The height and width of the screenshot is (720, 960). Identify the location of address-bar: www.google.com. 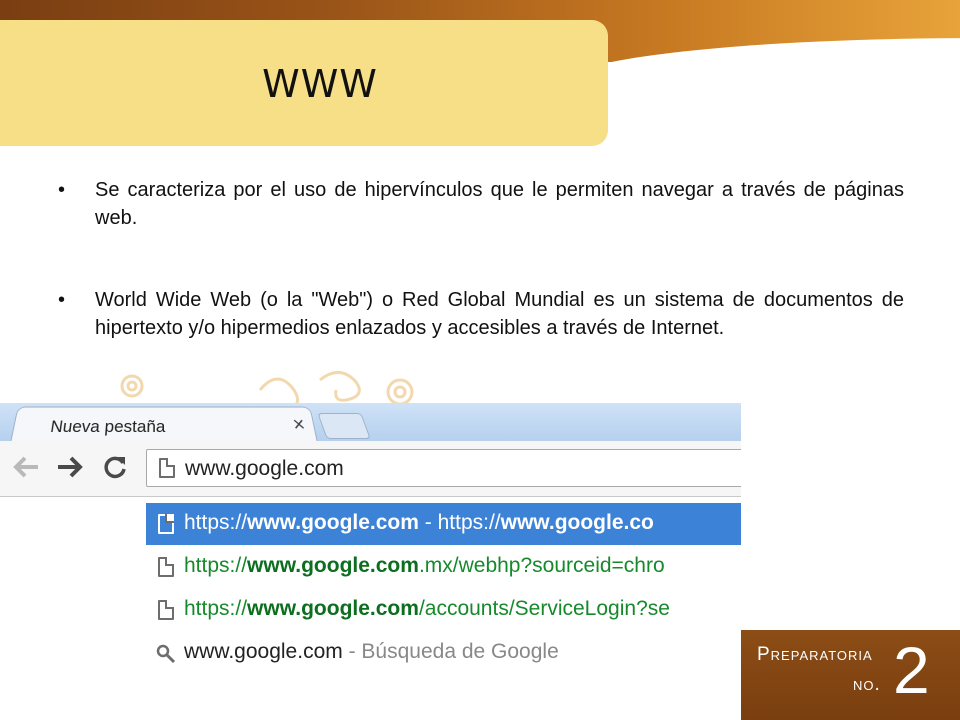
(443, 468).